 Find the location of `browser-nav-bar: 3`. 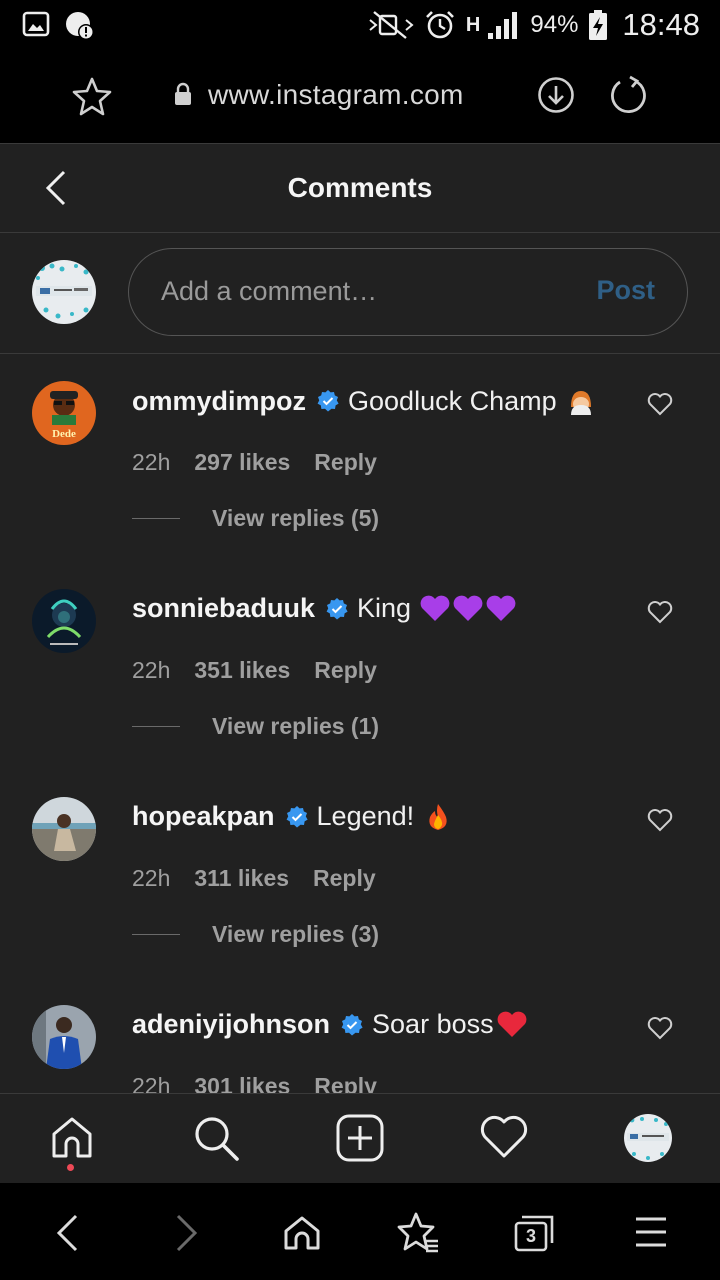

browser-nav-bar: 3 is located at coordinates (360, 1231).